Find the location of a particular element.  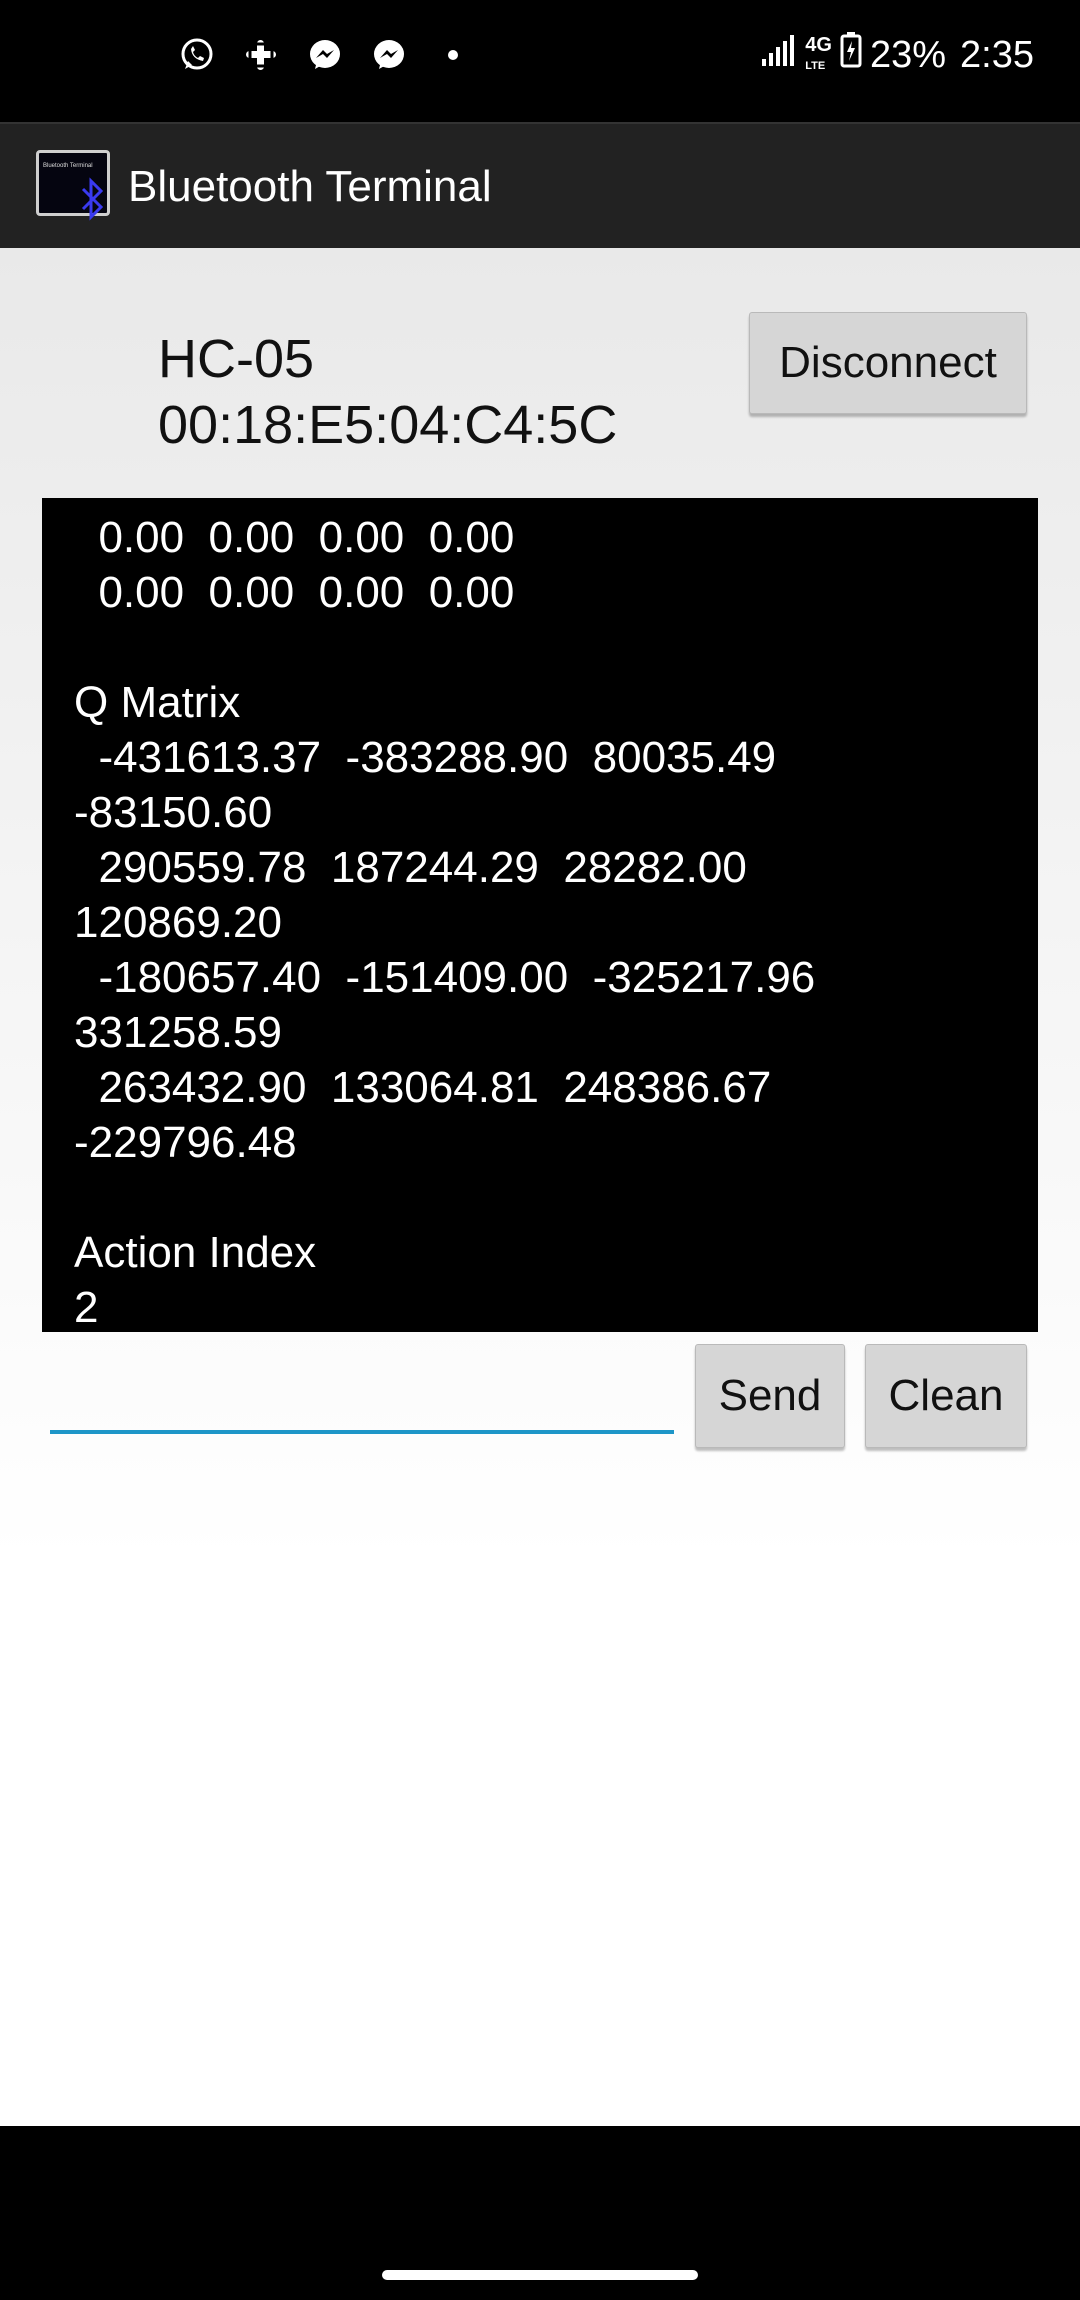

navigation-bar is located at coordinates (540, 2213).